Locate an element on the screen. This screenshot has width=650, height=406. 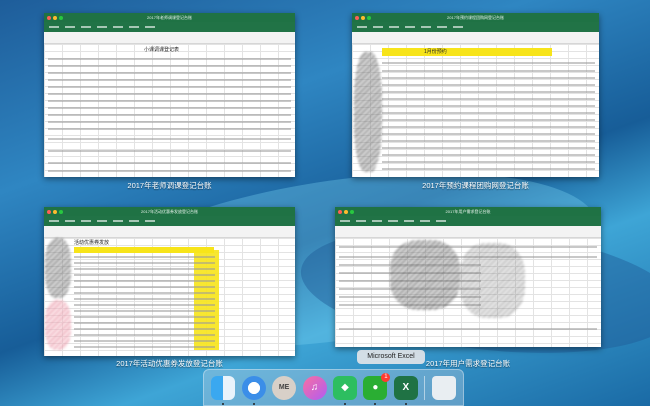
window-title: 2017年活动优惠券发放登记台账 is located at coordinates (169, 211).